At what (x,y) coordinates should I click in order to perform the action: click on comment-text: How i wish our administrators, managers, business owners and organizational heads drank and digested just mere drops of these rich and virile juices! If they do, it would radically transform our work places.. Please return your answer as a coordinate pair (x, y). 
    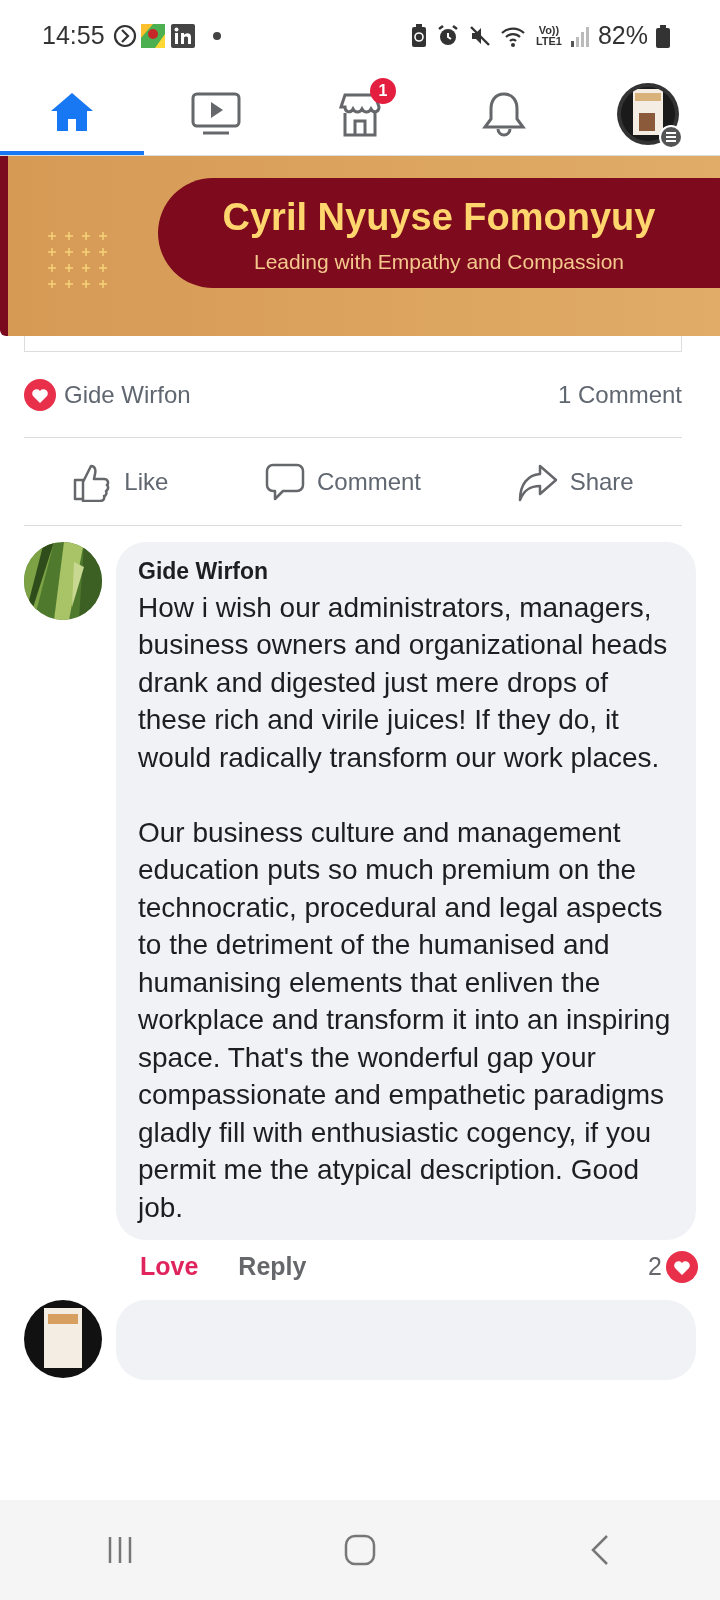
    Looking at the image, I should click on (403, 682).